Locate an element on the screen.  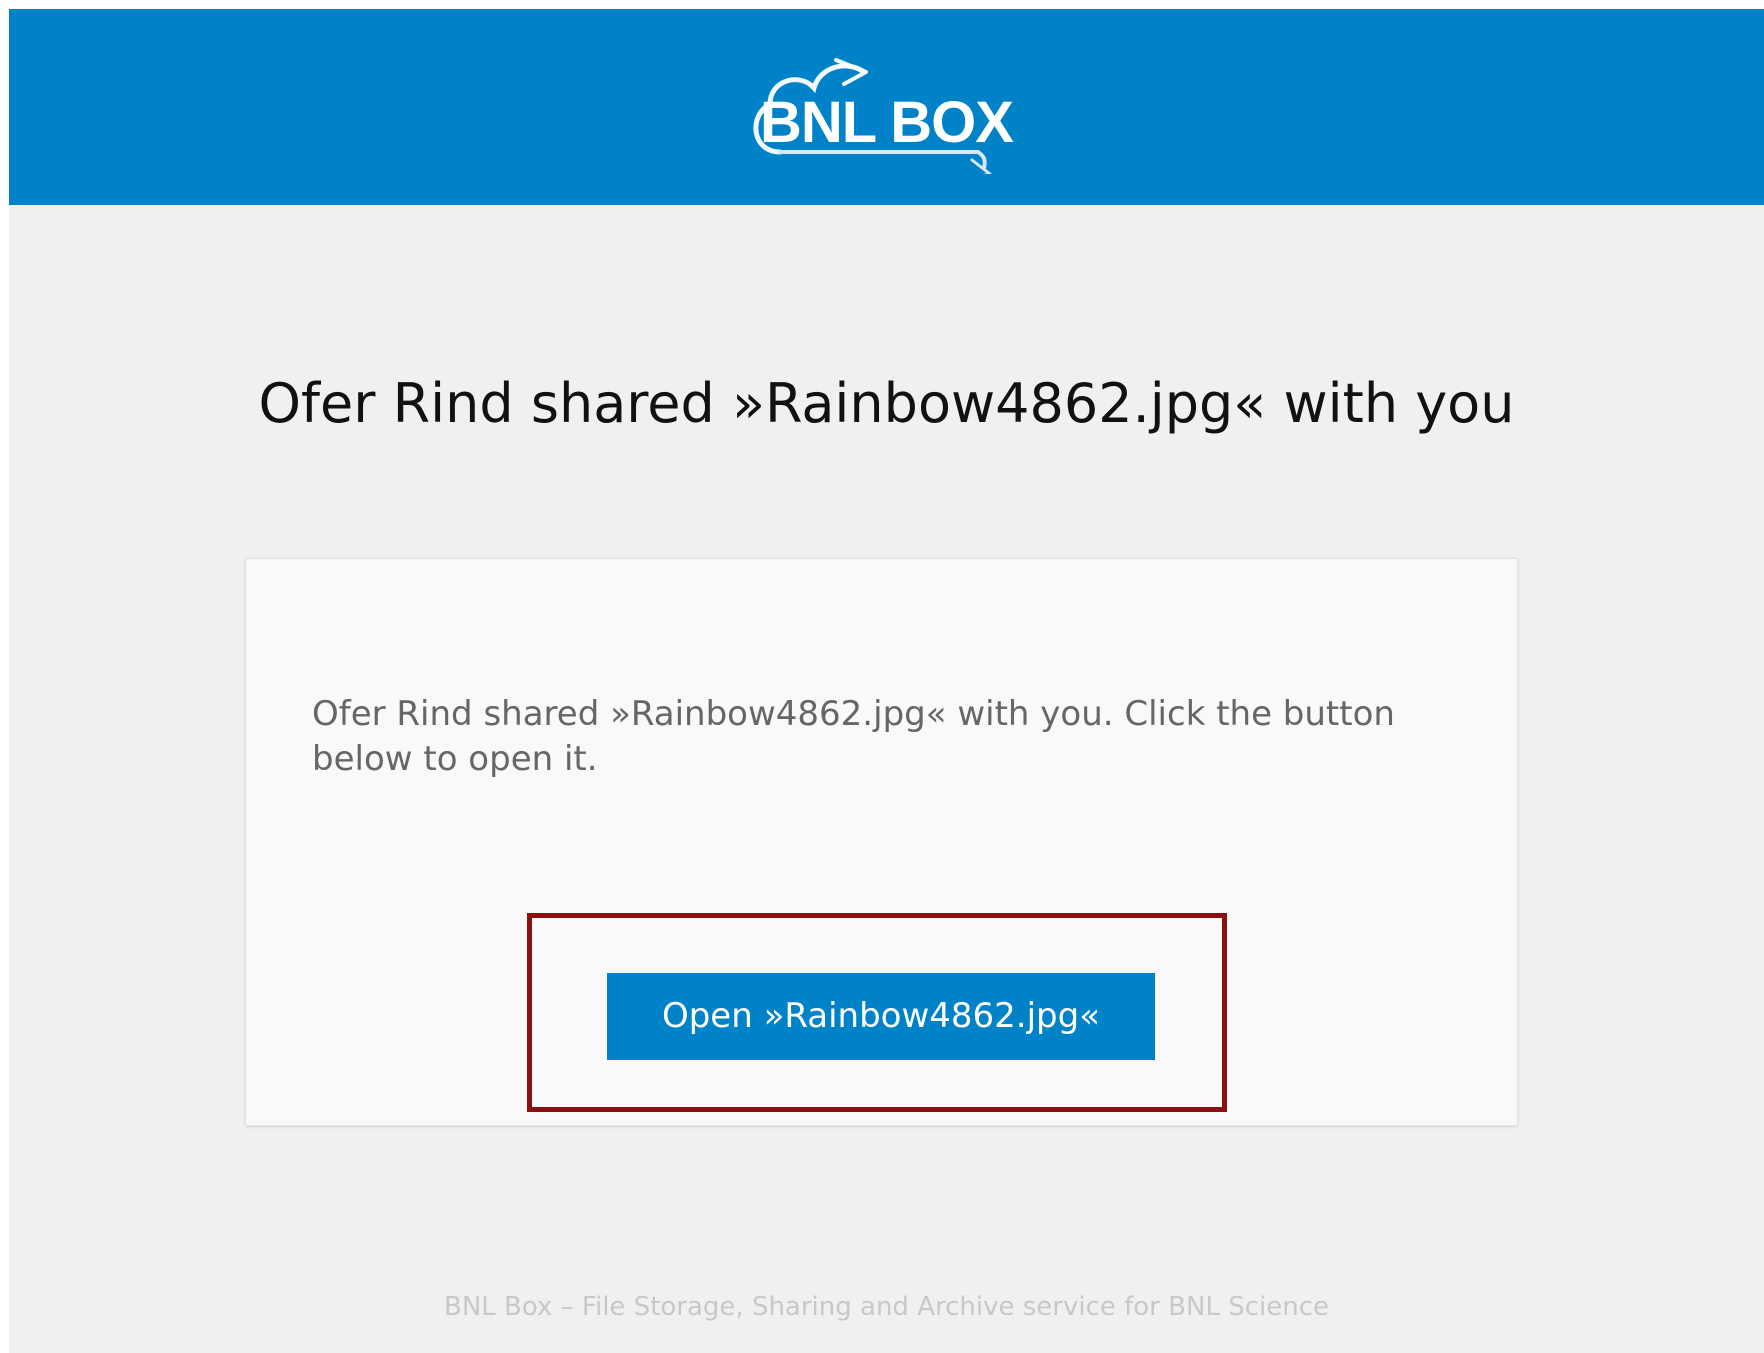
logo-text: BNL BOX is located at coordinates (887, 122).